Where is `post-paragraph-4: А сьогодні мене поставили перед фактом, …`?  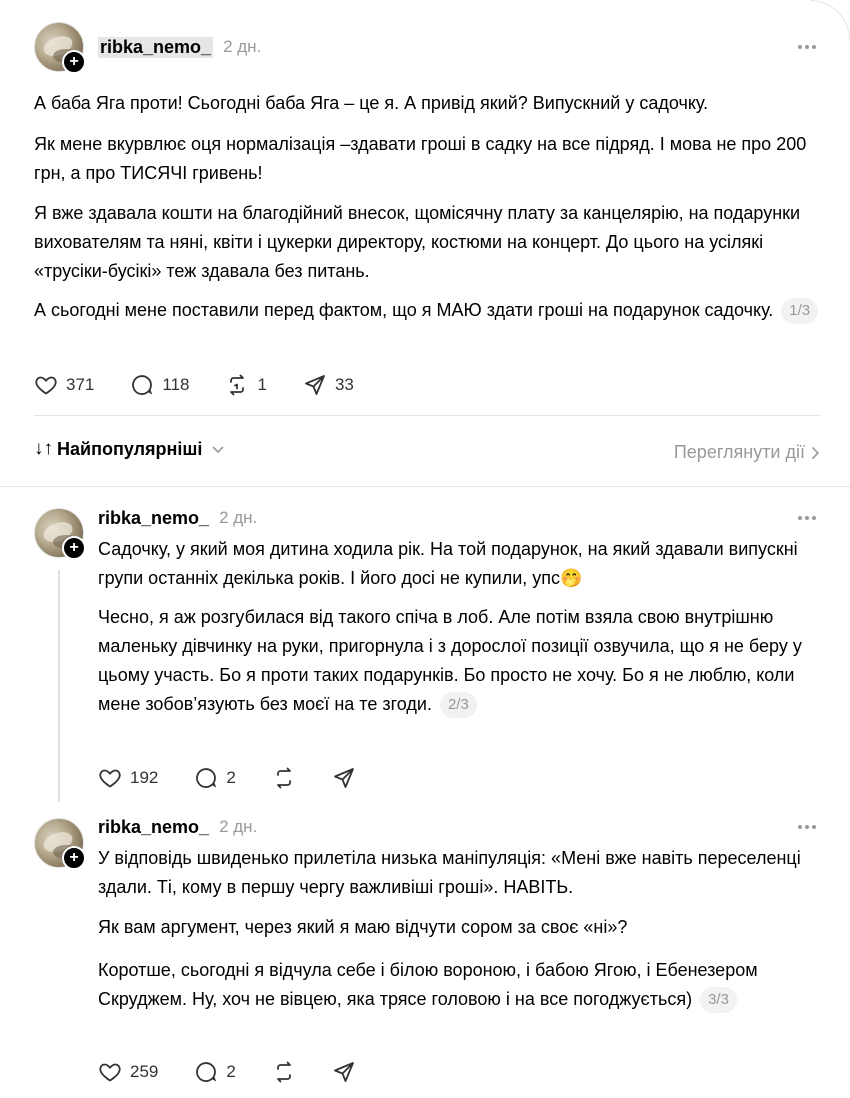
post-paragraph-4: А сьогодні мене поставили перед фактом, … is located at coordinates (429, 310).